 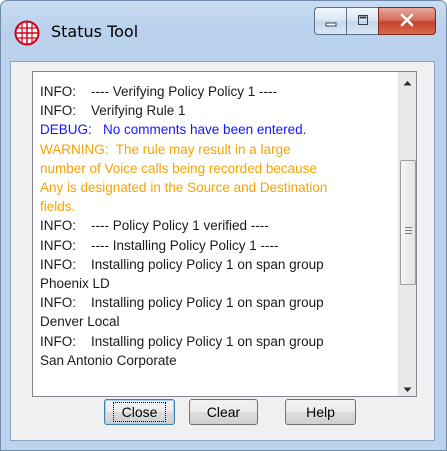 What do you see at coordinates (75, 284) in the screenshot?
I see `log-line: Phoenix LD` at bounding box center [75, 284].